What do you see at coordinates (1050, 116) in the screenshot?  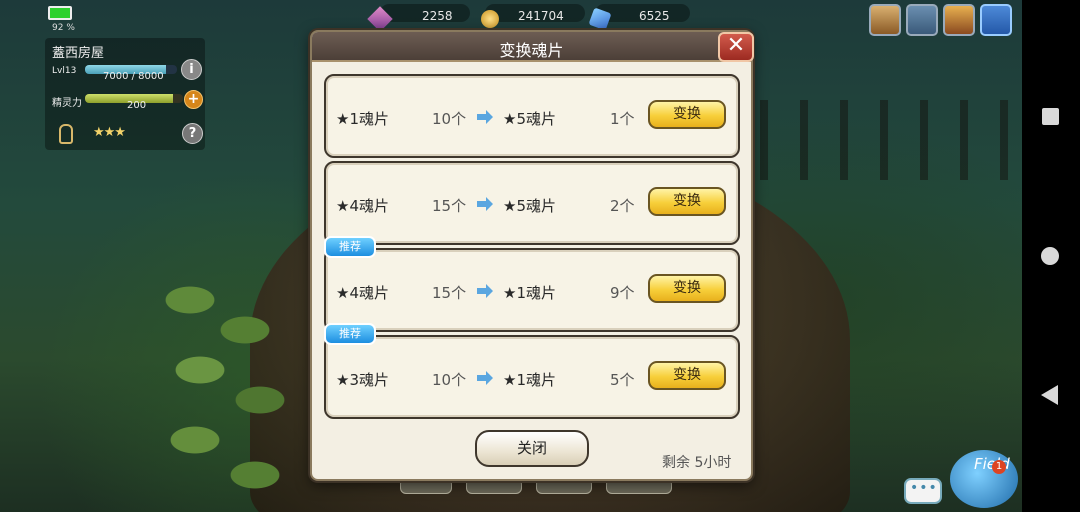 I see `recent-apps-icon` at bounding box center [1050, 116].